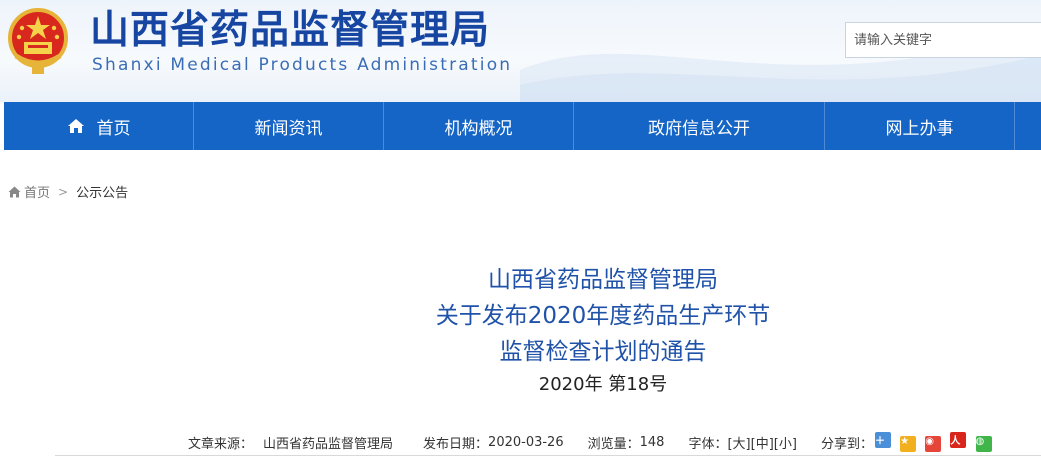 The width and height of the screenshot is (1041, 461). Describe the element at coordinates (290, 30) in the screenshot. I see `site-title: 山西省药品监督管理局` at that location.